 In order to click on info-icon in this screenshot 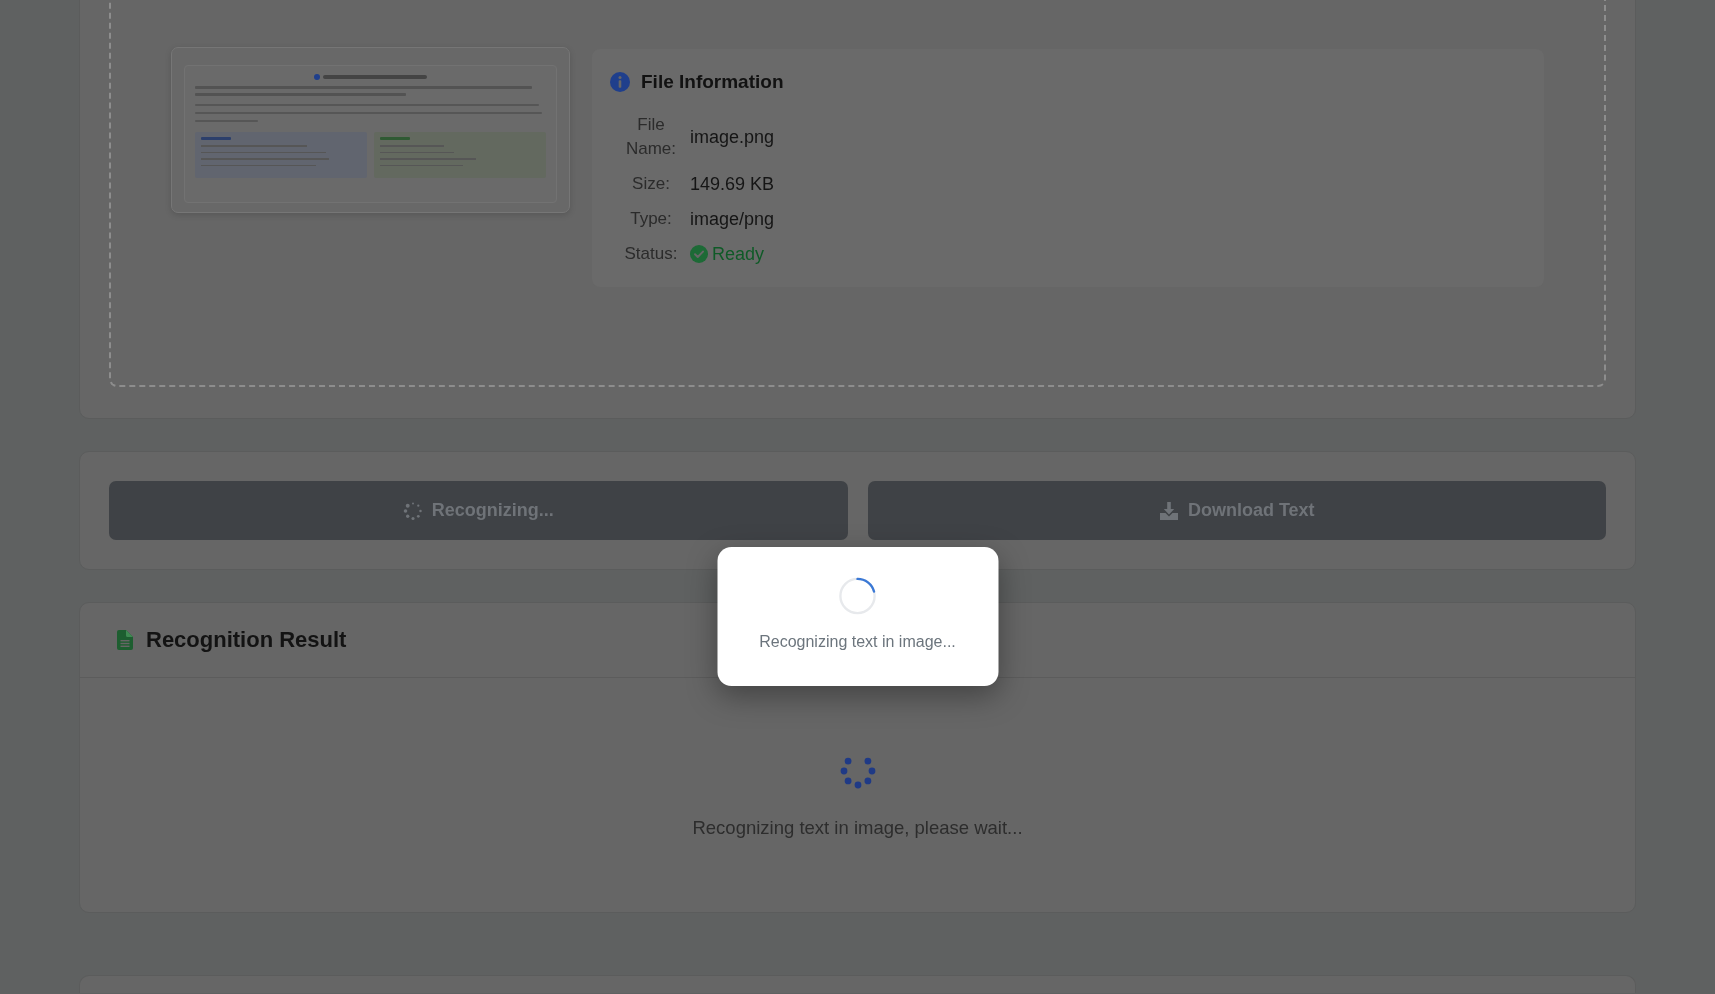, I will do `click(620, 82)`.